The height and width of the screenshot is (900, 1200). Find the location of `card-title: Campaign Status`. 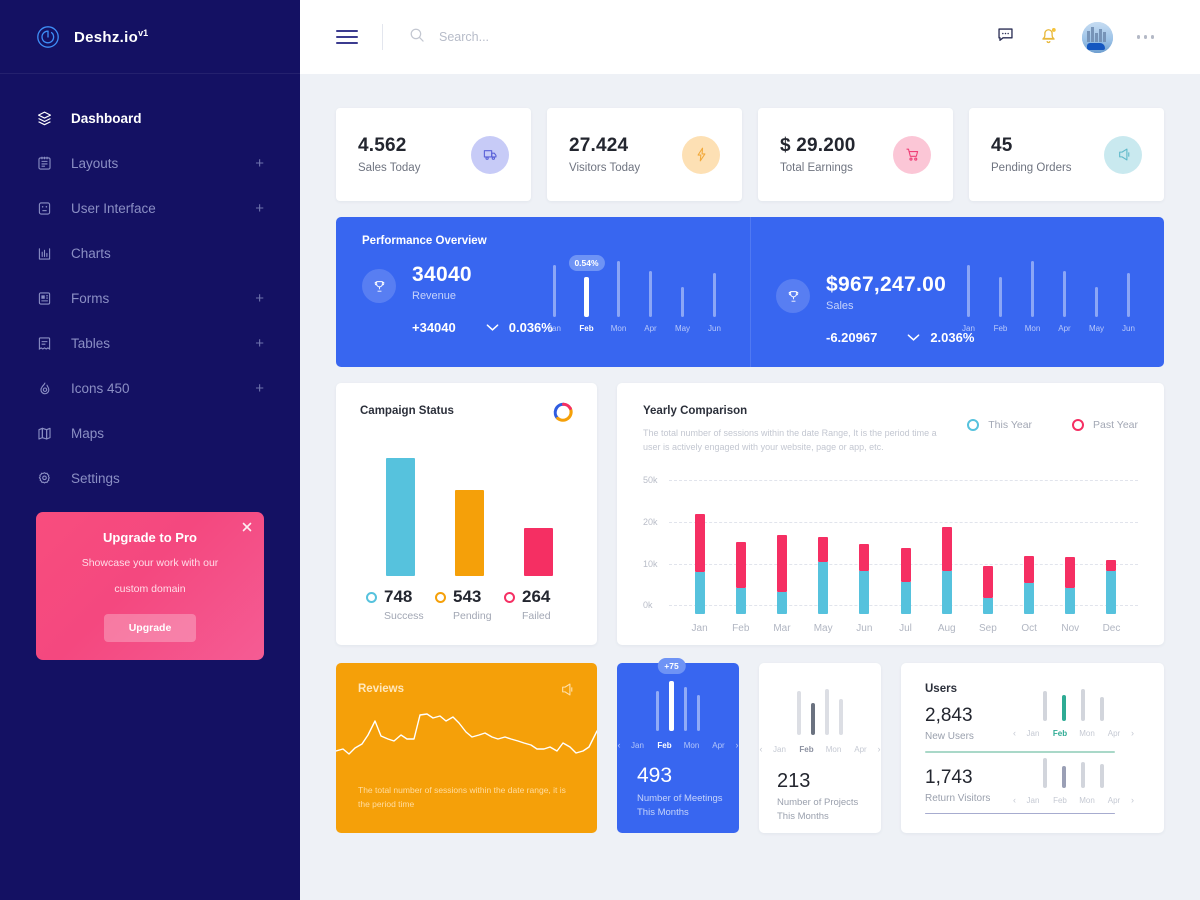

card-title: Campaign Status is located at coordinates (407, 411).